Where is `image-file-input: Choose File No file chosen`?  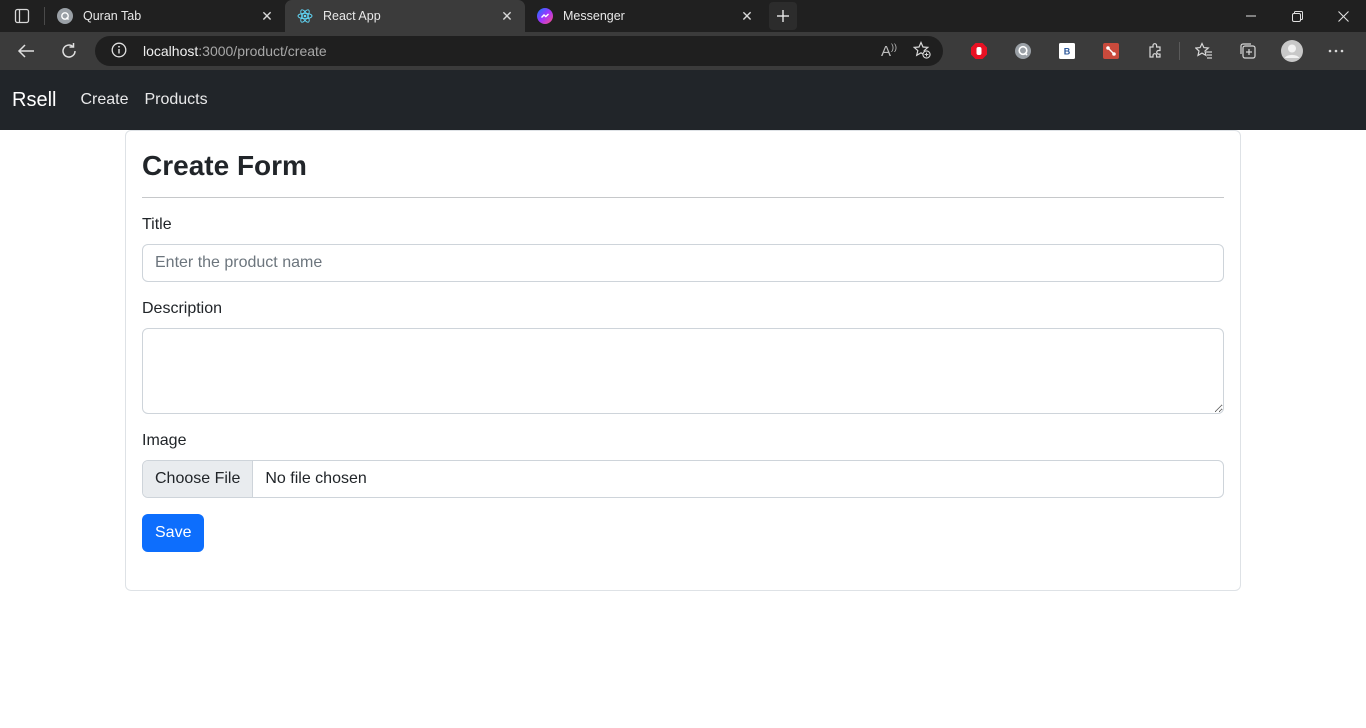 image-file-input: Choose File No file chosen is located at coordinates (683, 478).